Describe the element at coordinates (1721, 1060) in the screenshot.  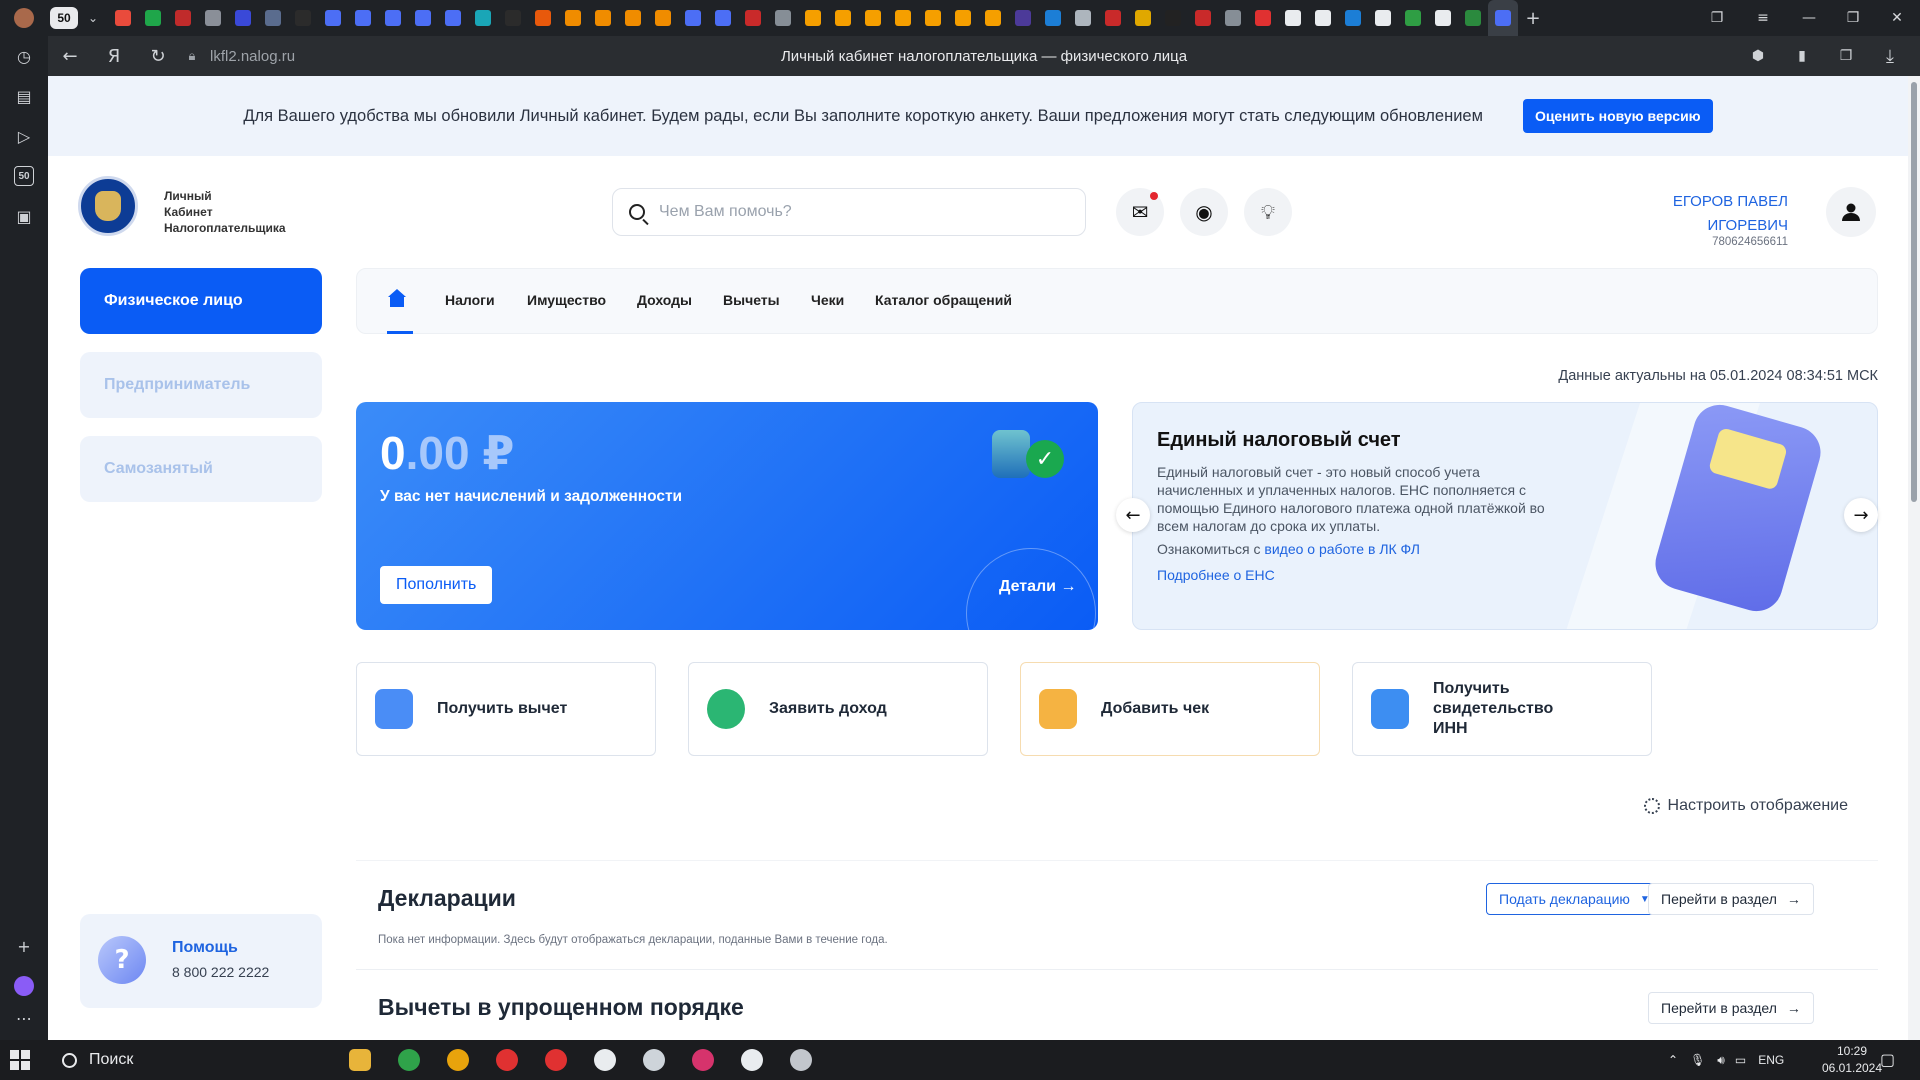
I see `volume-icon: 🔊︎` at that location.